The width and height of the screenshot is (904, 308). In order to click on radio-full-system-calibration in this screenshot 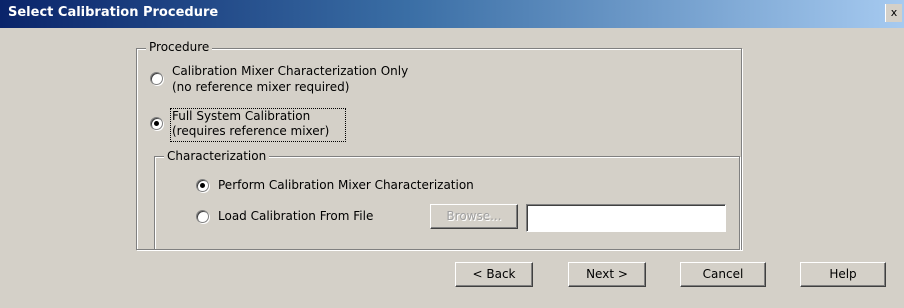, I will do `click(156, 123)`.